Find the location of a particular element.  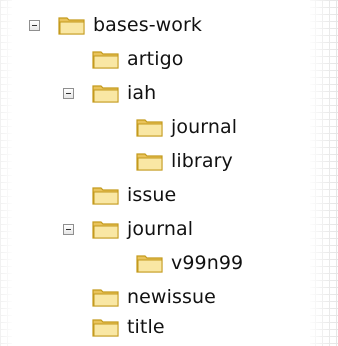

tree-node-label: newissue is located at coordinates (171, 297).